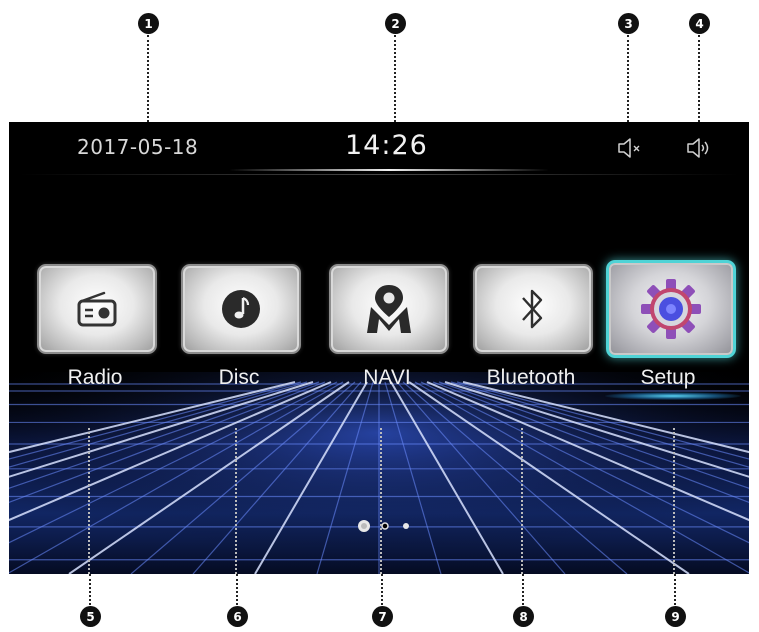 The height and width of the screenshot is (632, 759). I want to click on gear-icon, so click(671, 309).